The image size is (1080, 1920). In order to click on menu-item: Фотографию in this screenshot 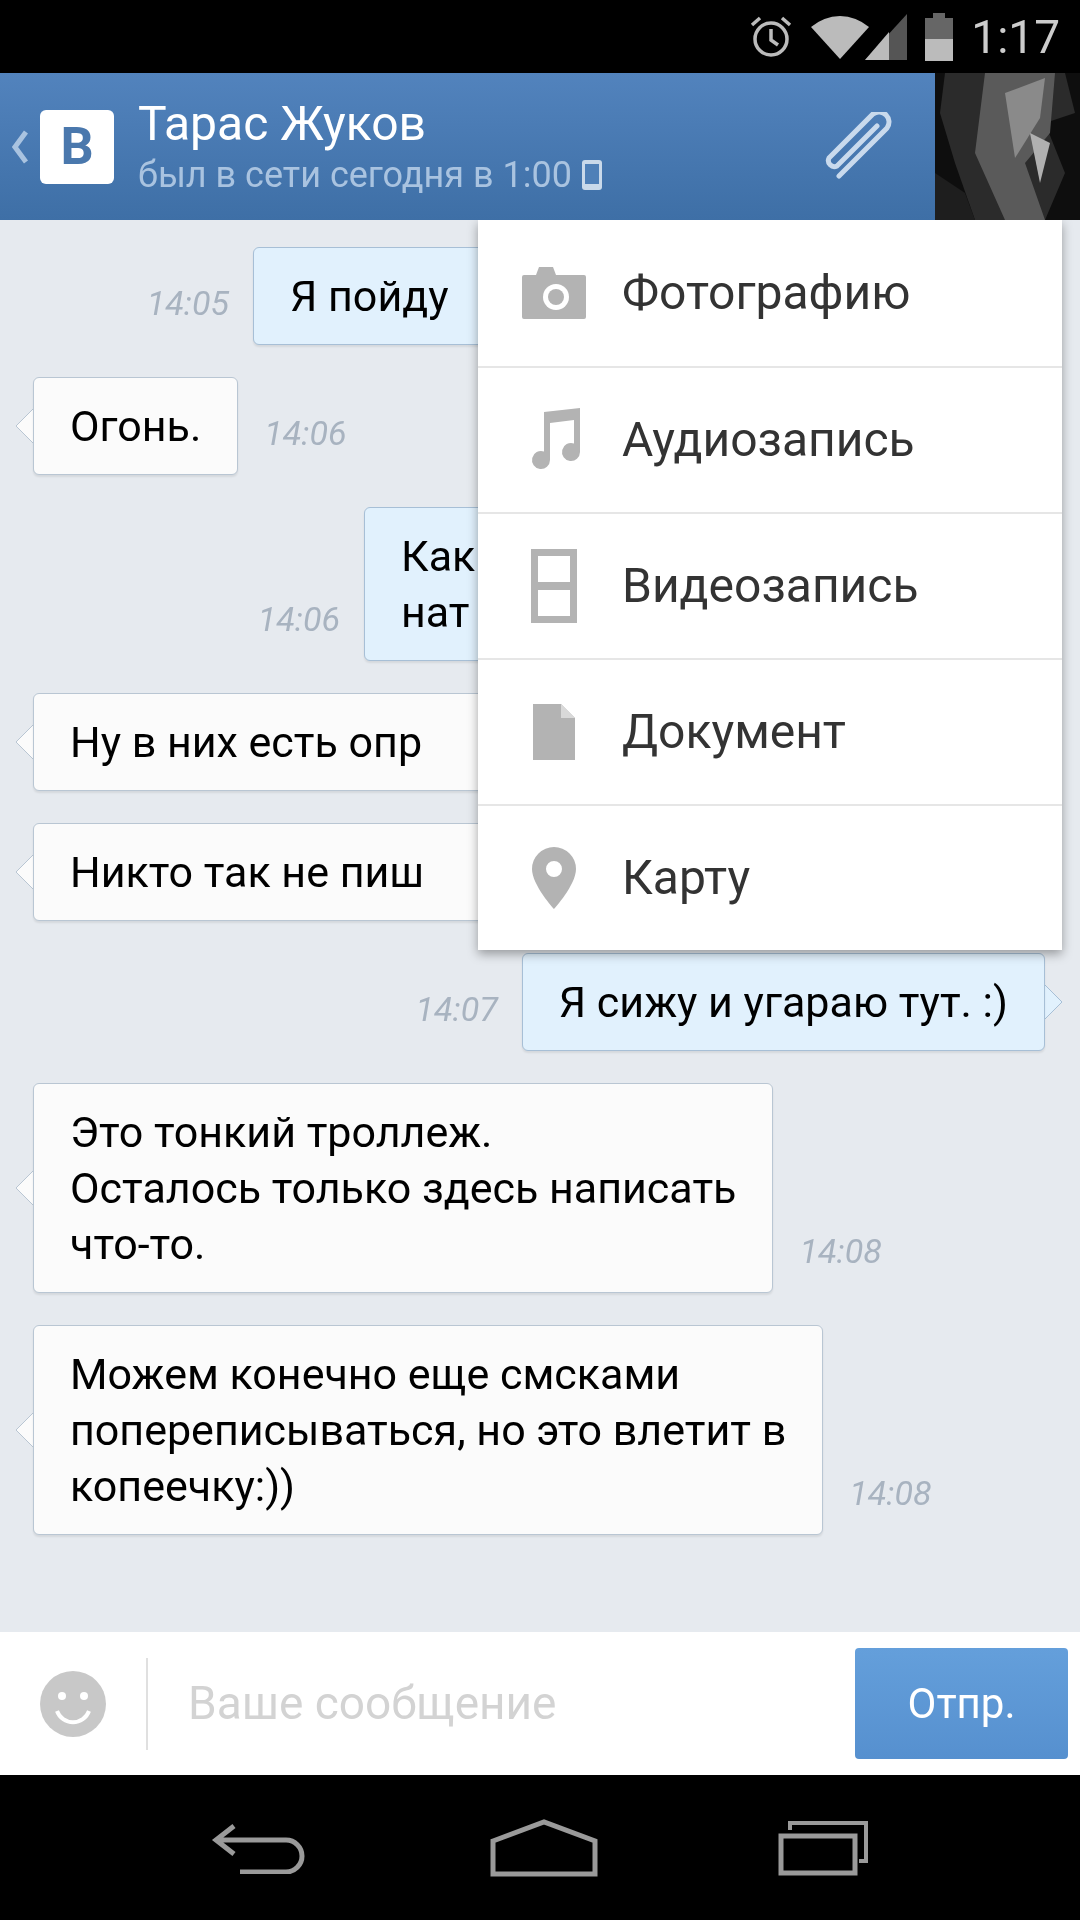, I will do `click(770, 293)`.